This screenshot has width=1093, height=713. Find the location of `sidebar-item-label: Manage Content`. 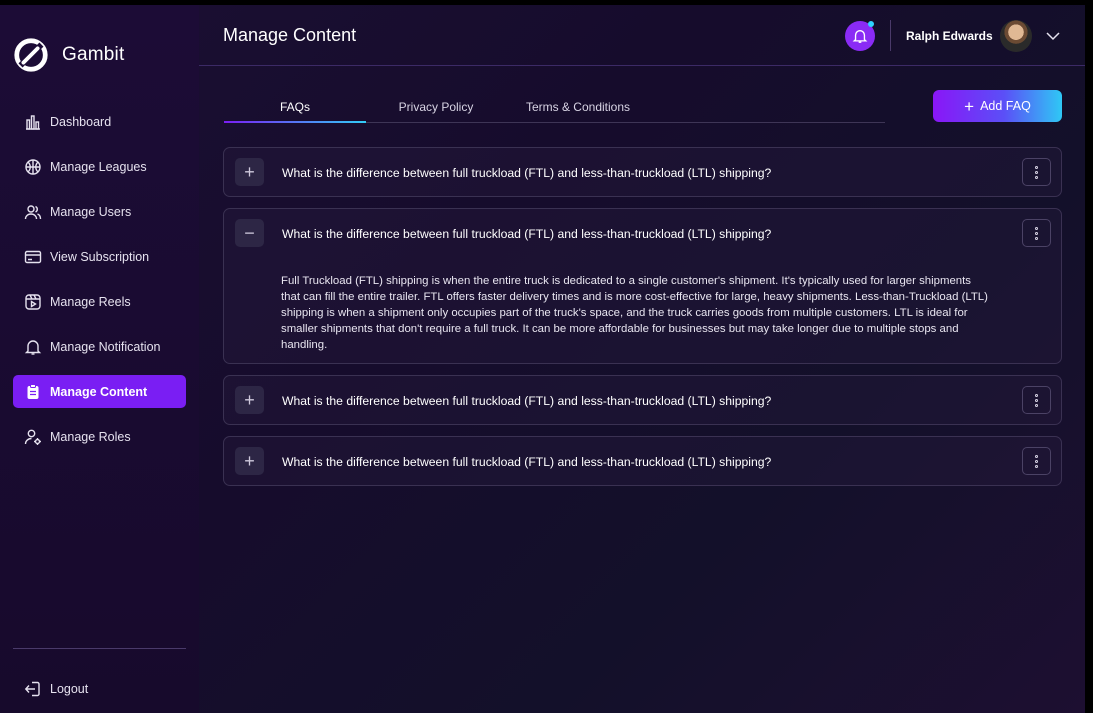

sidebar-item-label: Manage Content is located at coordinates (99, 391).